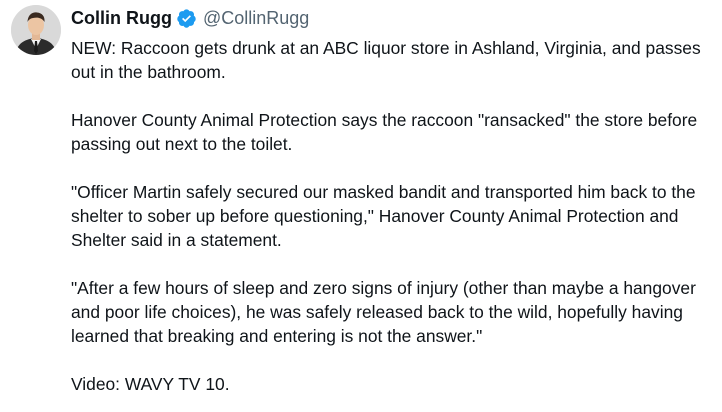 The width and height of the screenshot is (722, 412). I want to click on tweet-paragraph: Video: WAVY TV 10., so click(150, 384).